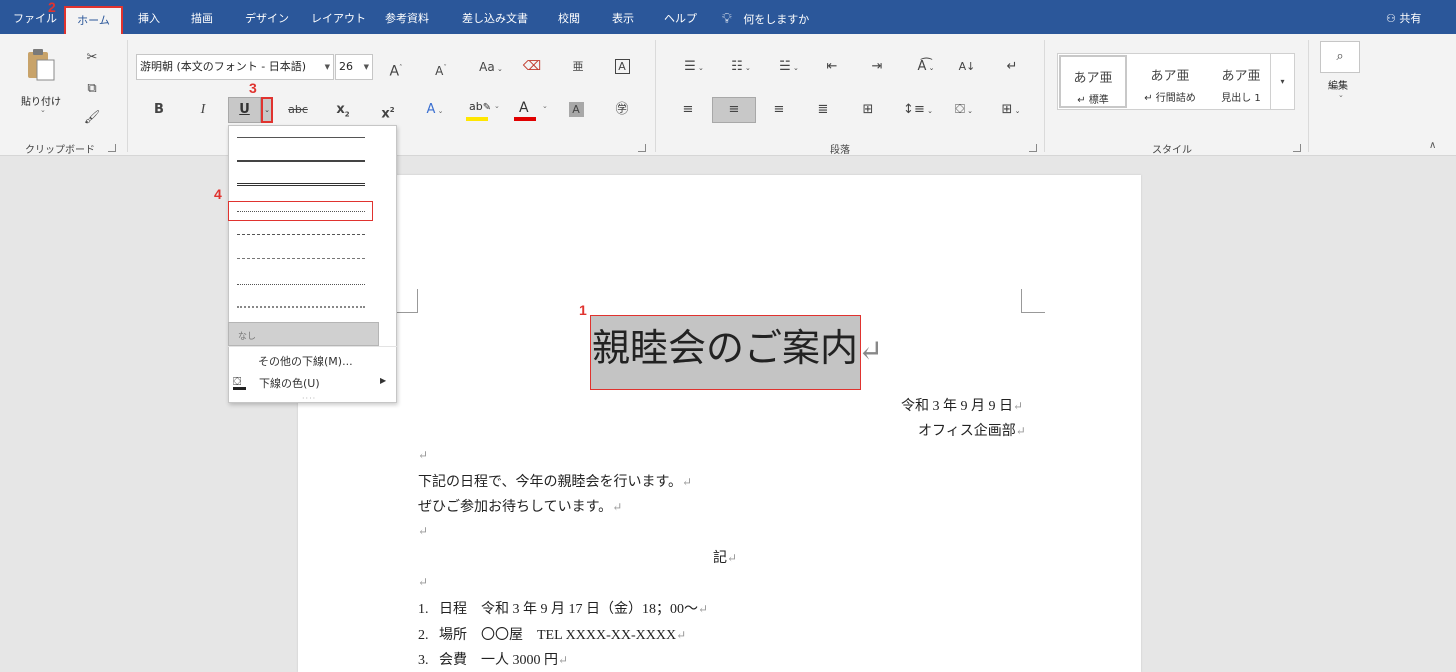 Image resolution: width=1456 pixels, height=672 pixels. What do you see at coordinates (578, 67) in the screenshot?
I see `phonetic-guide-icon: 亜` at bounding box center [578, 67].